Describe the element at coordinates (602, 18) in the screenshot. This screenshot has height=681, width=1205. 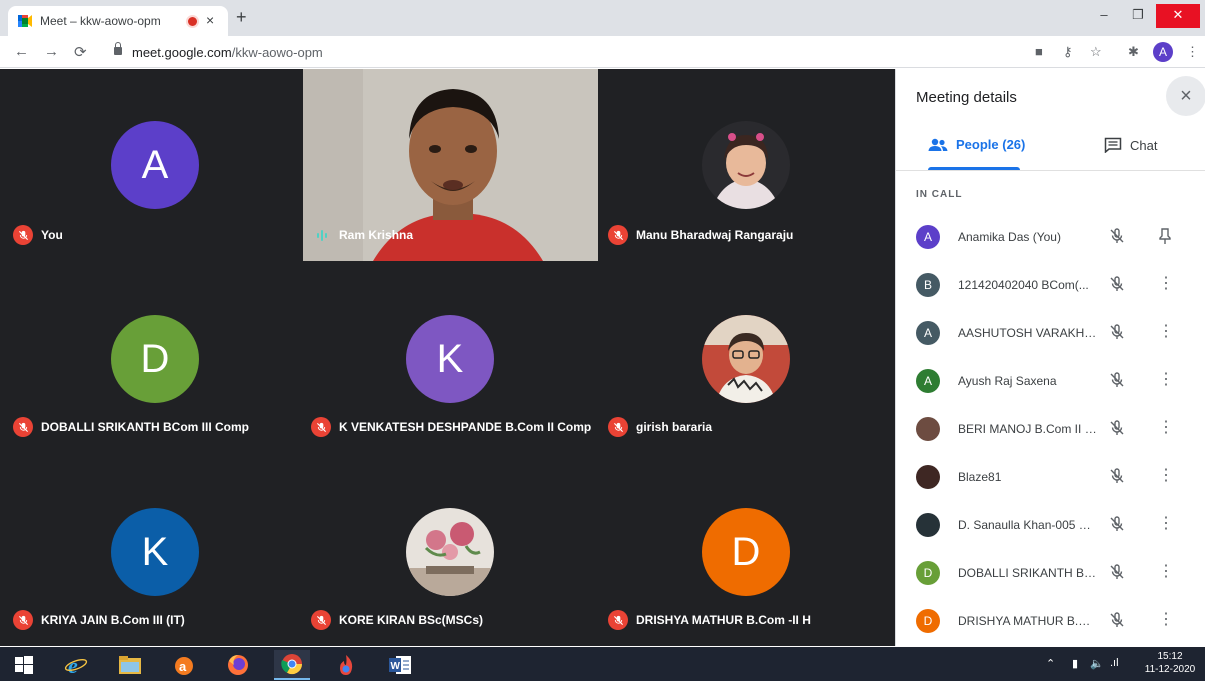
I see `browser-tabbar: Meet – kkw-aowo-opm × + – ❐ ✕` at that location.